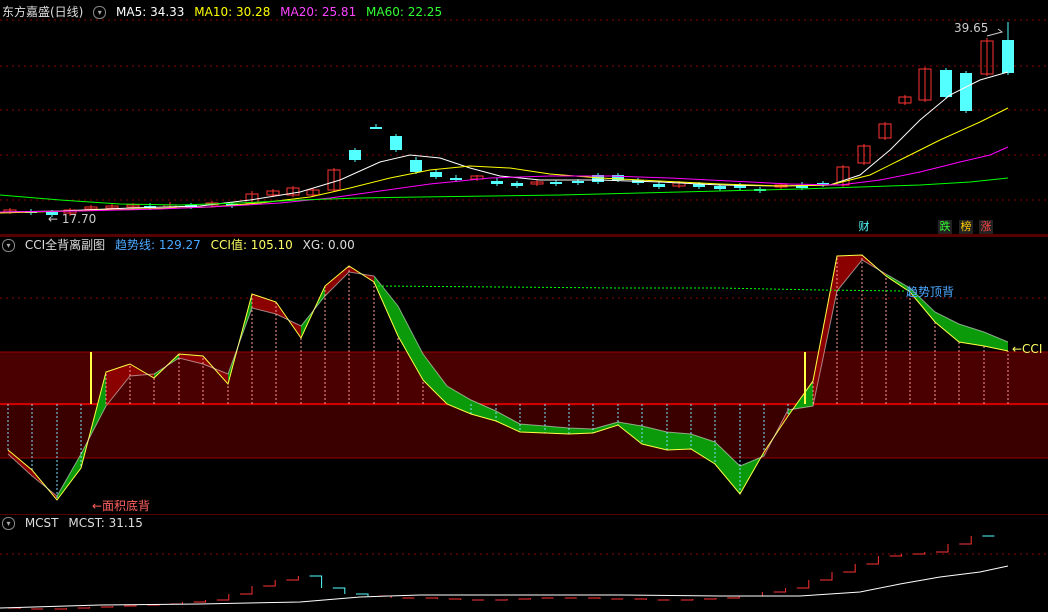  I want to click on mcst-value: MCST: 31.15, so click(105, 523).